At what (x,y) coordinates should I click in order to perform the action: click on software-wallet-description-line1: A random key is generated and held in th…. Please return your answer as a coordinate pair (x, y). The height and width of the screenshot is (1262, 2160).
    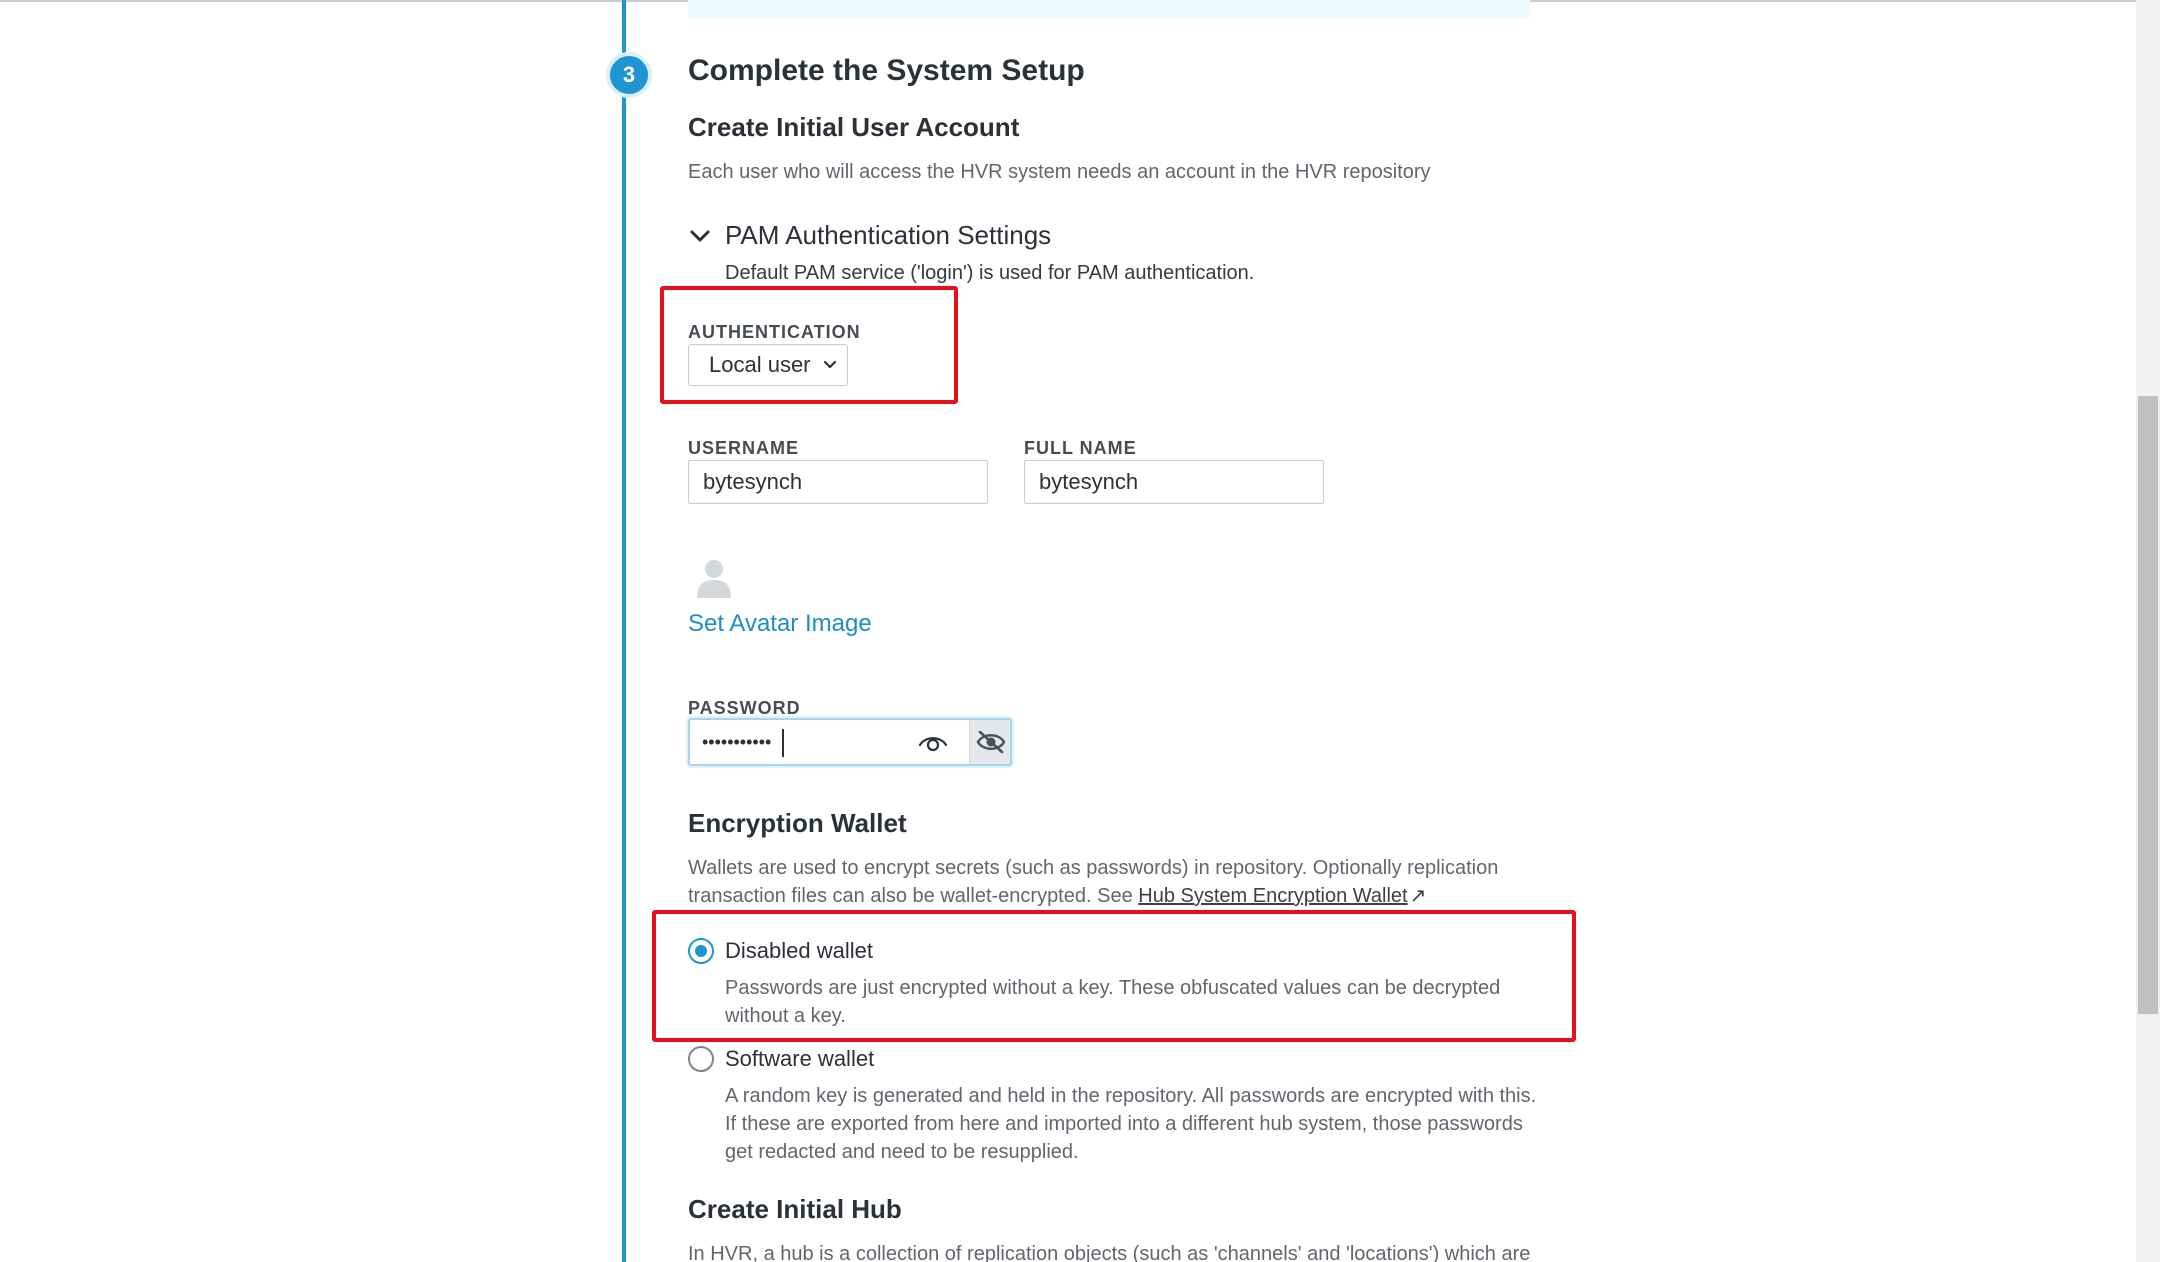
    Looking at the image, I should click on (1131, 1096).